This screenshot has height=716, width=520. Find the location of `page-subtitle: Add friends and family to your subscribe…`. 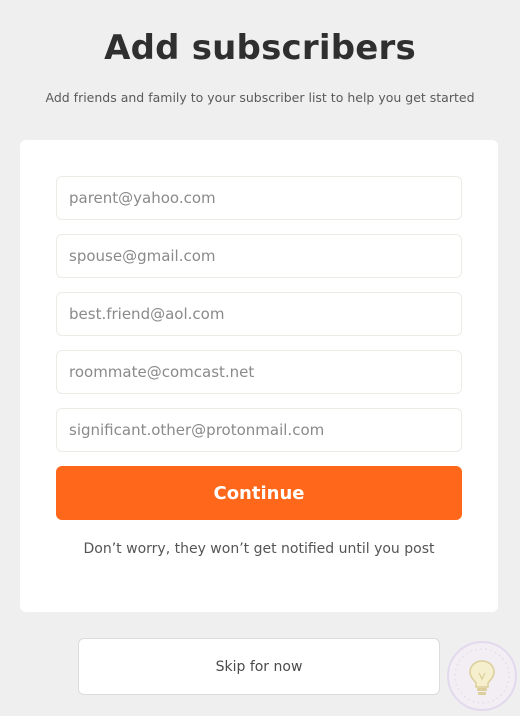

page-subtitle: Add friends and family to your subscribe… is located at coordinates (260, 97).